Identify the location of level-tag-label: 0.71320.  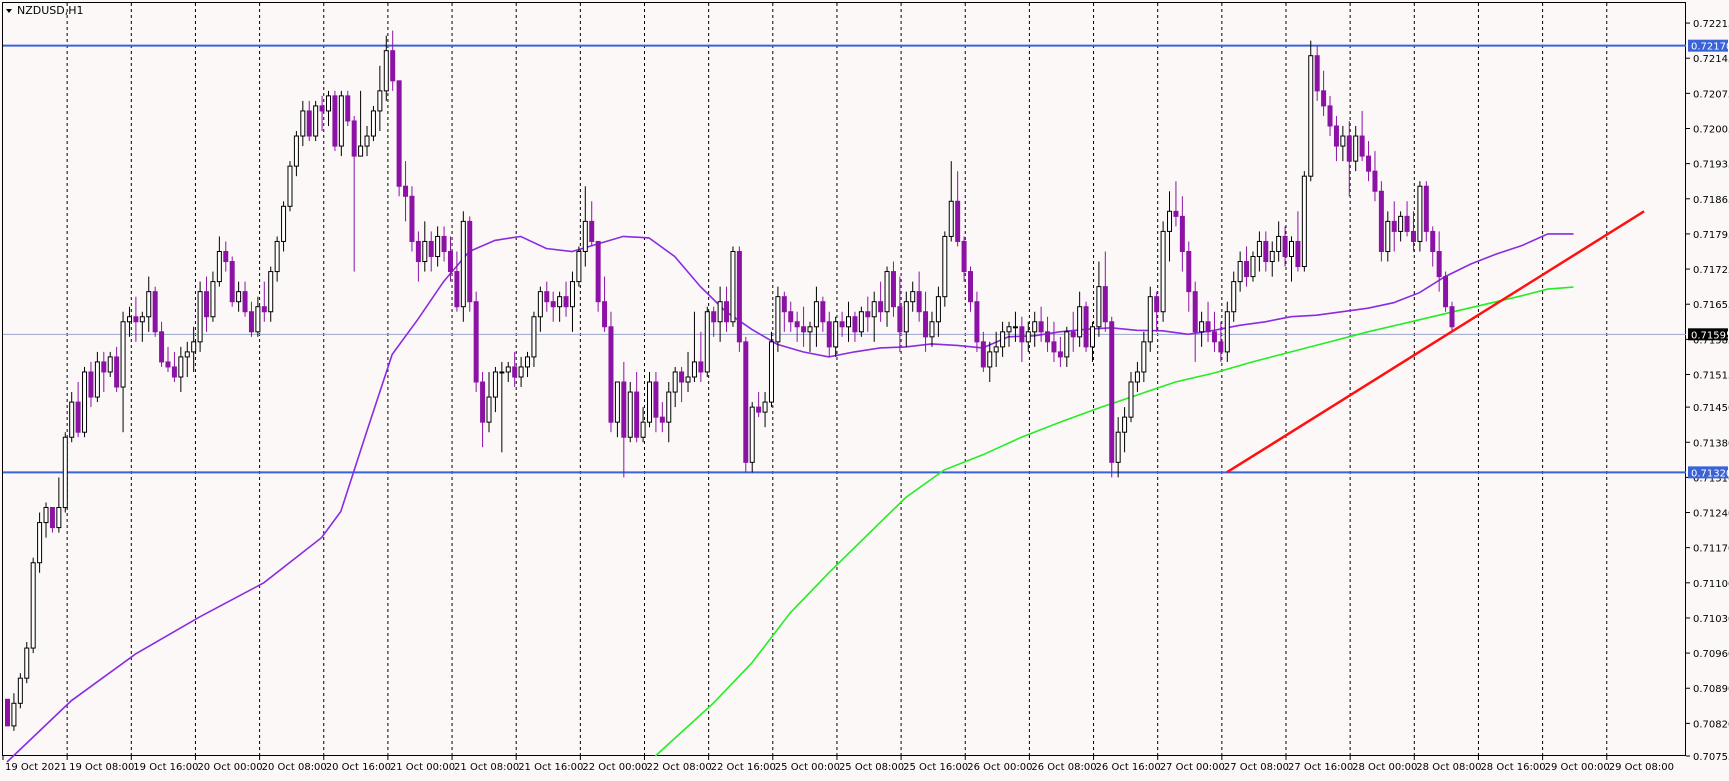
(1710, 473).